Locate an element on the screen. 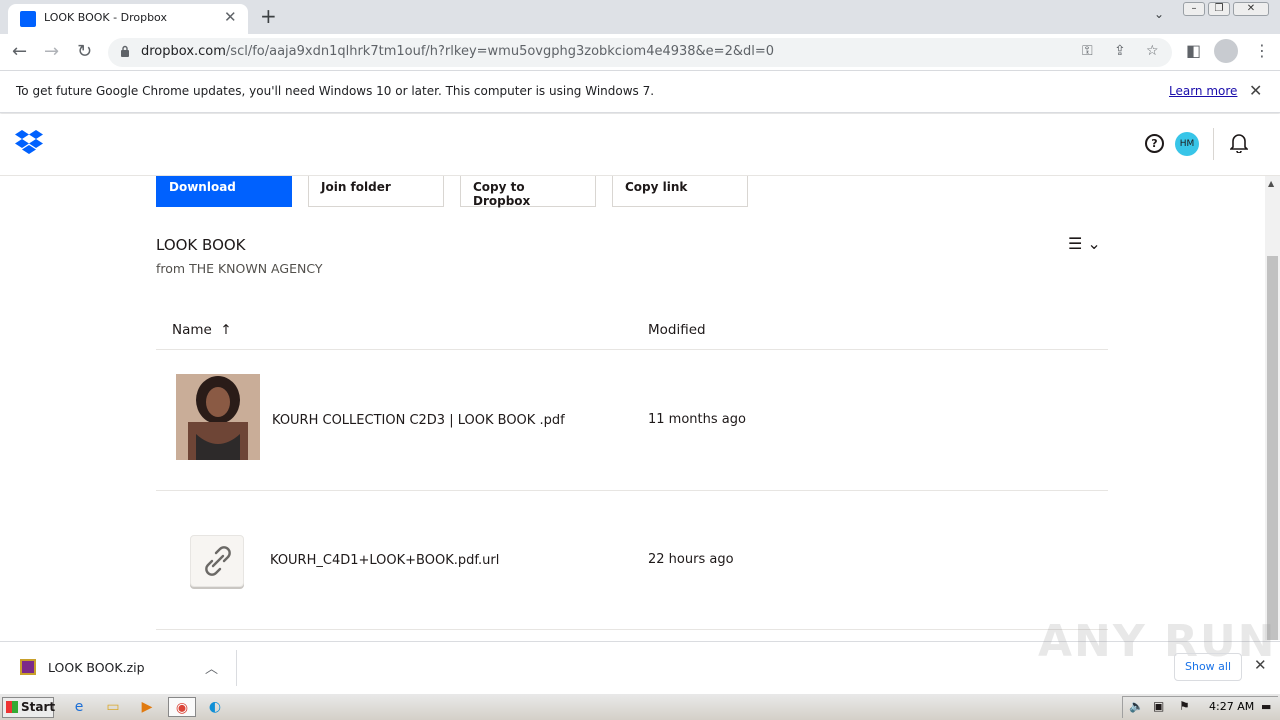 This screenshot has width=1280, height=720. folder-title: LOOK BOOK is located at coordinates (201, 245).